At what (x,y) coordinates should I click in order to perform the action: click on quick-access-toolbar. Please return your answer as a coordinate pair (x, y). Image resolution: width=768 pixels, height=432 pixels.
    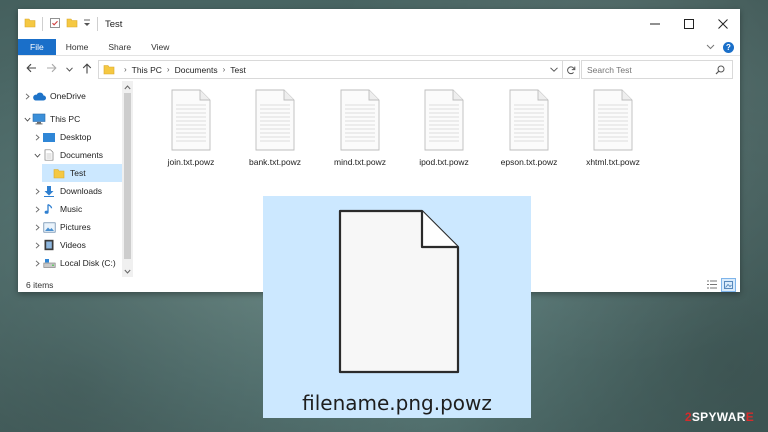
    Looking at the image, I should click on (58, 24).